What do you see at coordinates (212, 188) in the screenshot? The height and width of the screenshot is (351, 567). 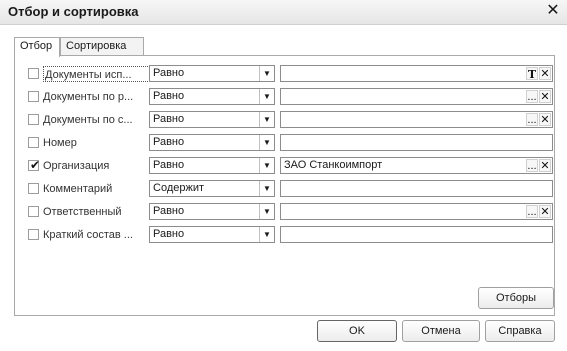 I see `condition-select: Содержит ▼` at bounding box center [212, 188].